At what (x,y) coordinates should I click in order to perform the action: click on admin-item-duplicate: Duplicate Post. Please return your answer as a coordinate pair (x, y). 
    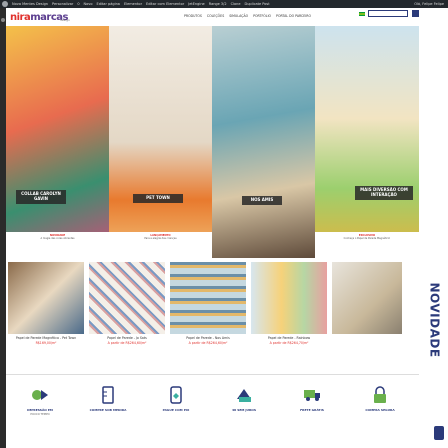
    Looking at the image, I should click on (257, 4).